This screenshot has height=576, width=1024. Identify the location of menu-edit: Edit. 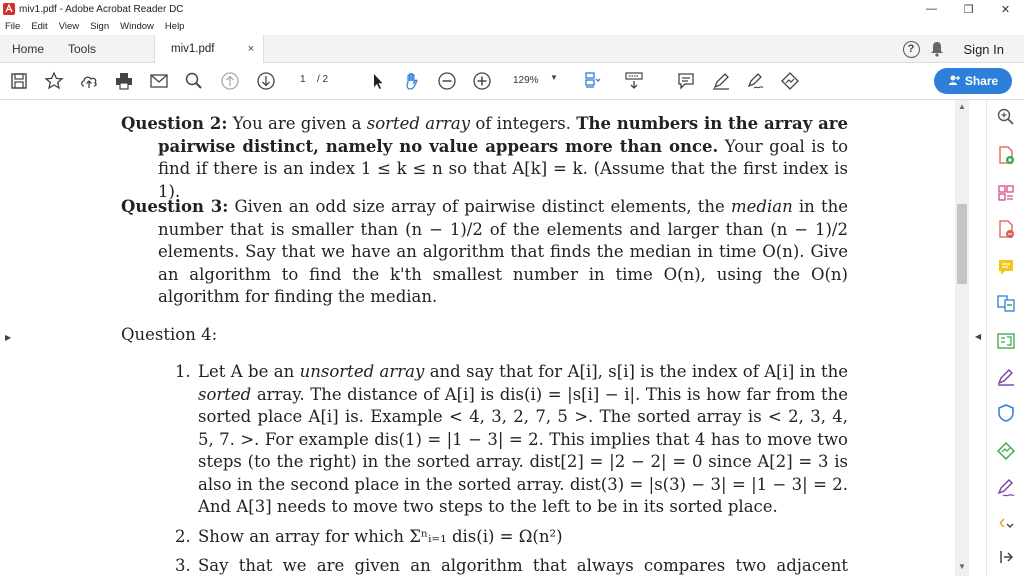
(39, 26).